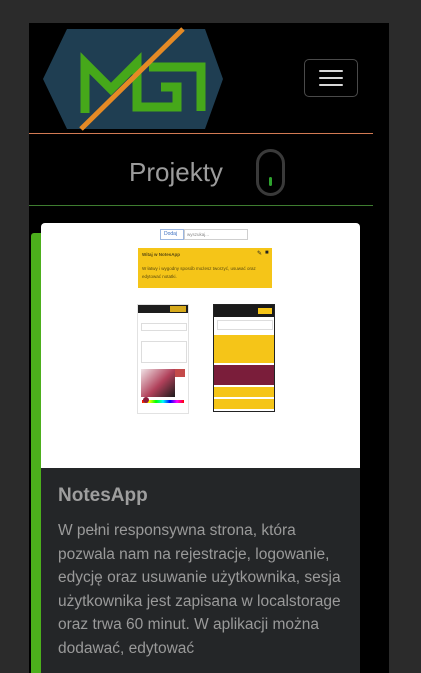 The height and width of the screenshot is (673, 421). I want to click on navbar, so click(209, 78).